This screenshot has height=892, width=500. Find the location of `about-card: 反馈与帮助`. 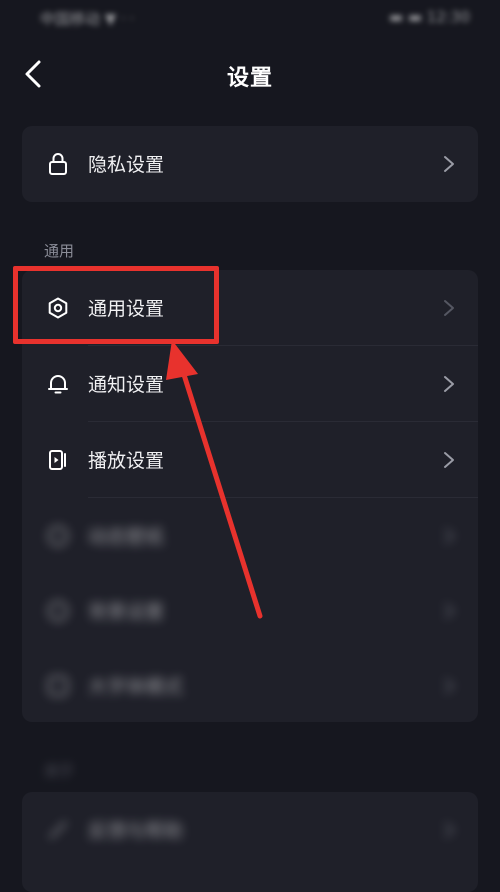

about-card: 反馈与帮助 is located at coordinates (250, 842).